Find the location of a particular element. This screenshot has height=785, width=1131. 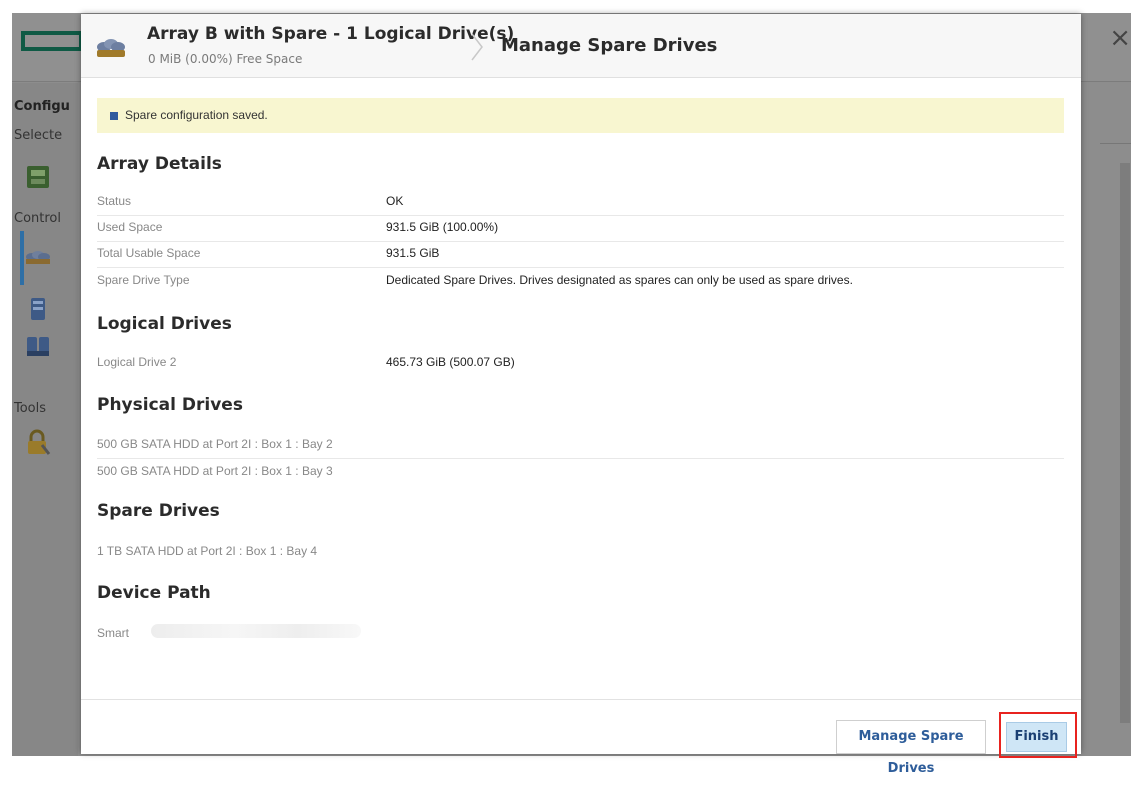

background-scrollbar is located at coordinates (1125, 443).